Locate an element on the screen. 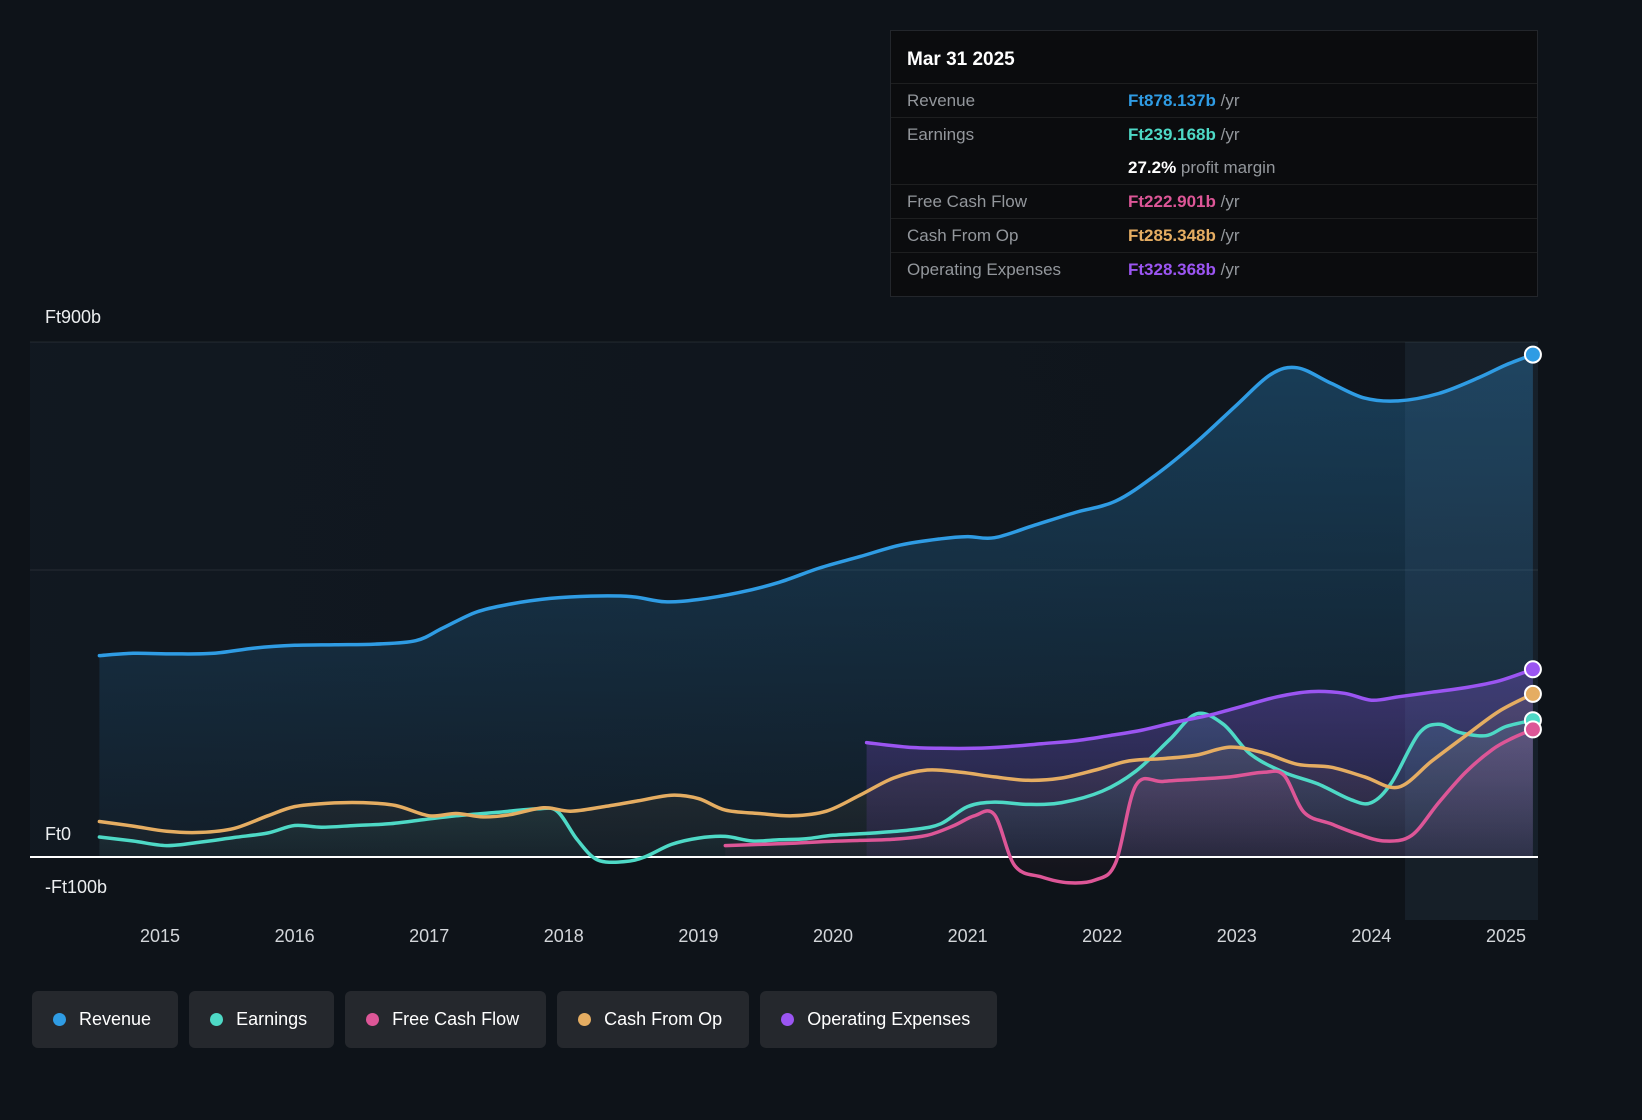  x-axis-label-2023: 2023 is located at coordinates (1236, 936).